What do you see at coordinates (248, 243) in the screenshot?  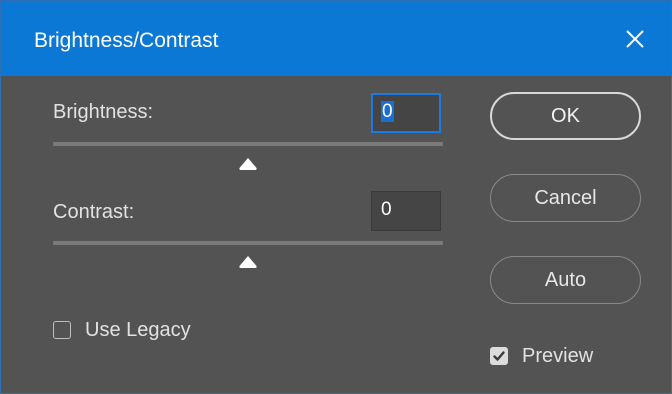 I see `contrast-slider-track` at bounding box center [248, 243].